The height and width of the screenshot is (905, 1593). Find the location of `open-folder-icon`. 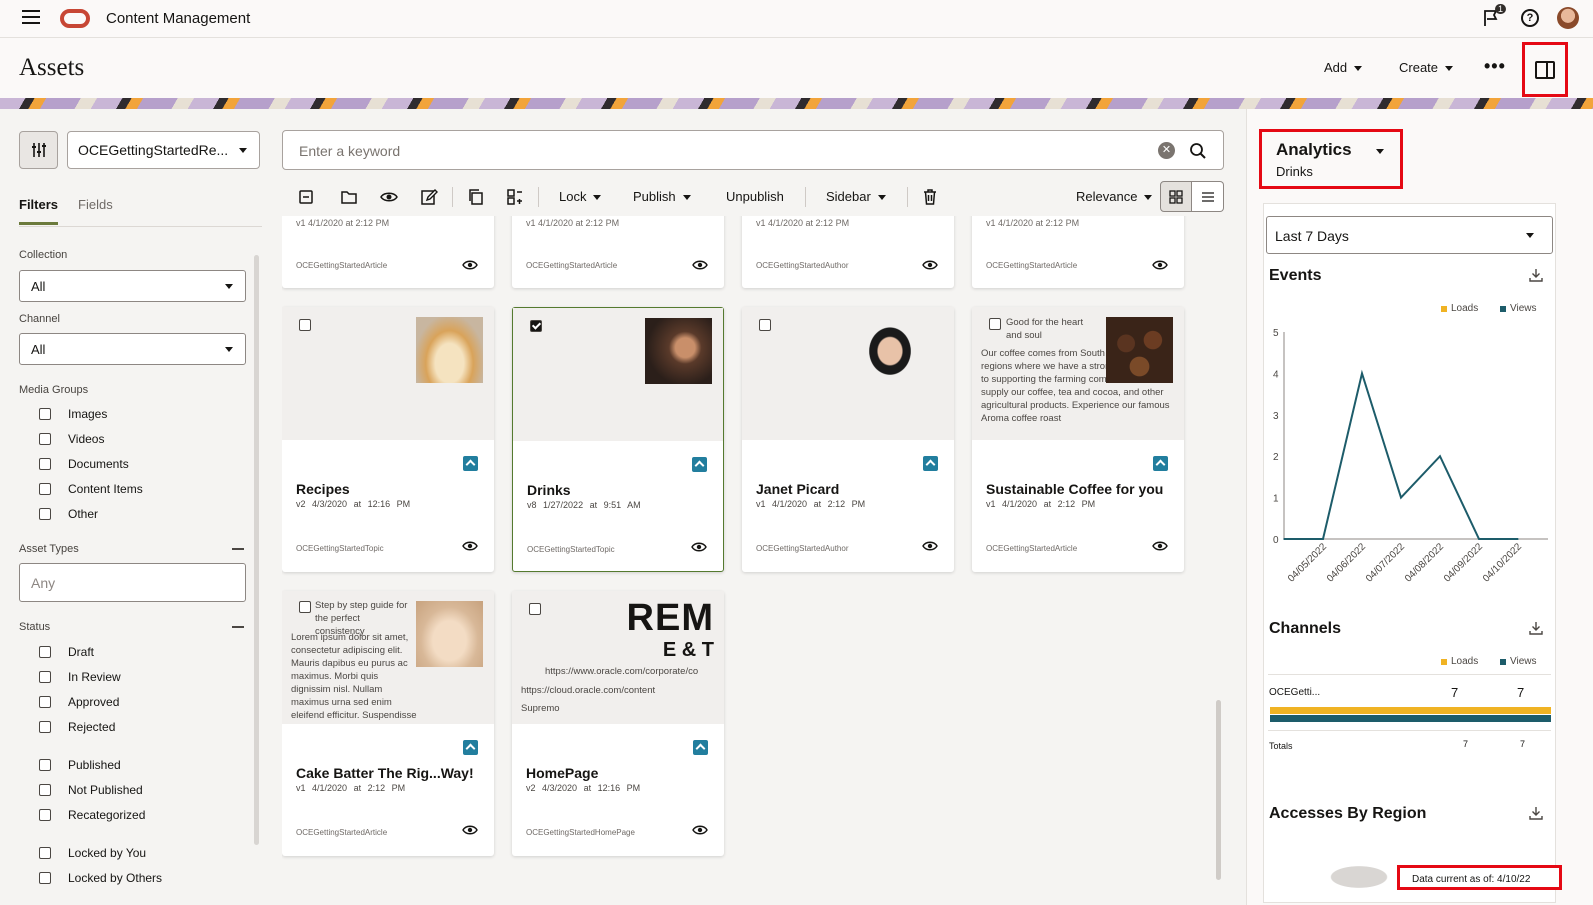

open-folder-icon is located at coordinates (349, 197).